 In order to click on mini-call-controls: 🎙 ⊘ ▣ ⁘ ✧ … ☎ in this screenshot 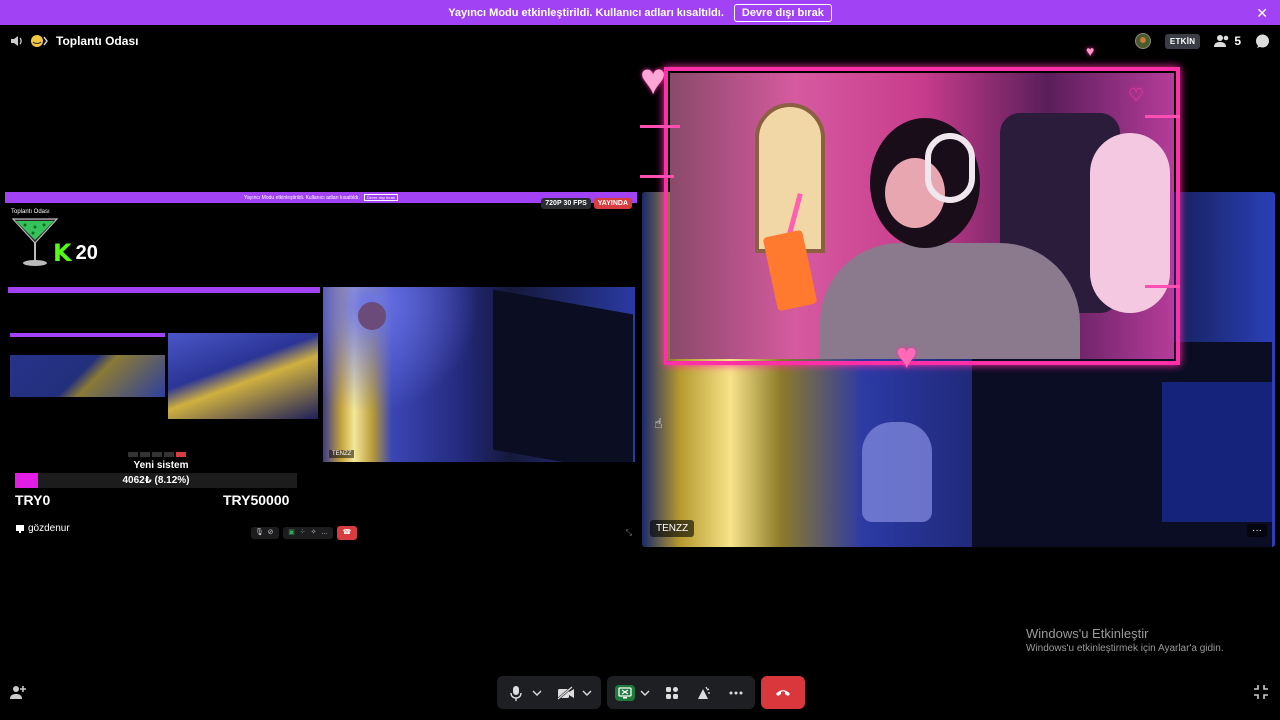, I will do `click(304, 533)`.